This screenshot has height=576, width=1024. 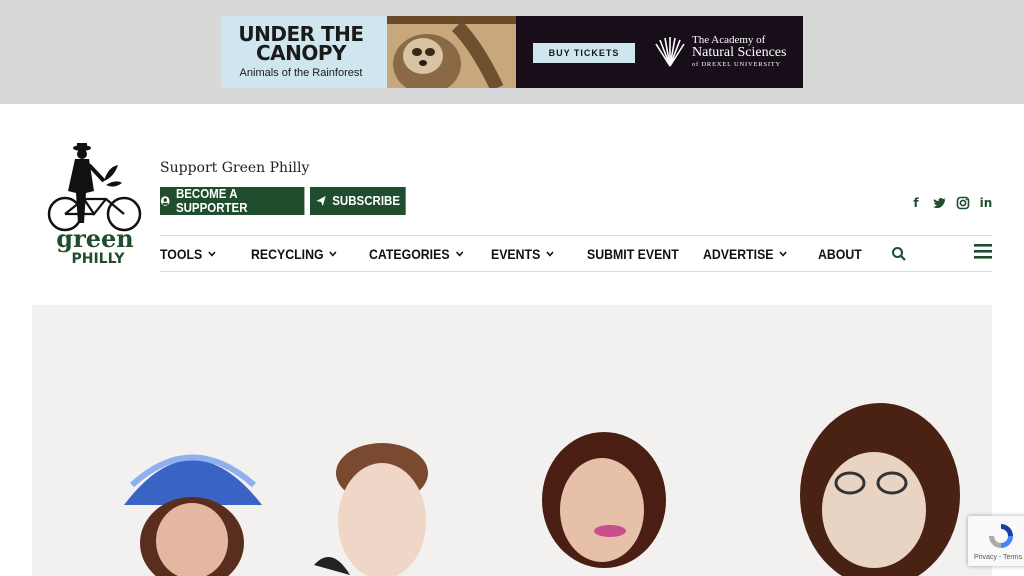 I want to click on nav-item-tools: TOOLS, so click(x=188, y=254).